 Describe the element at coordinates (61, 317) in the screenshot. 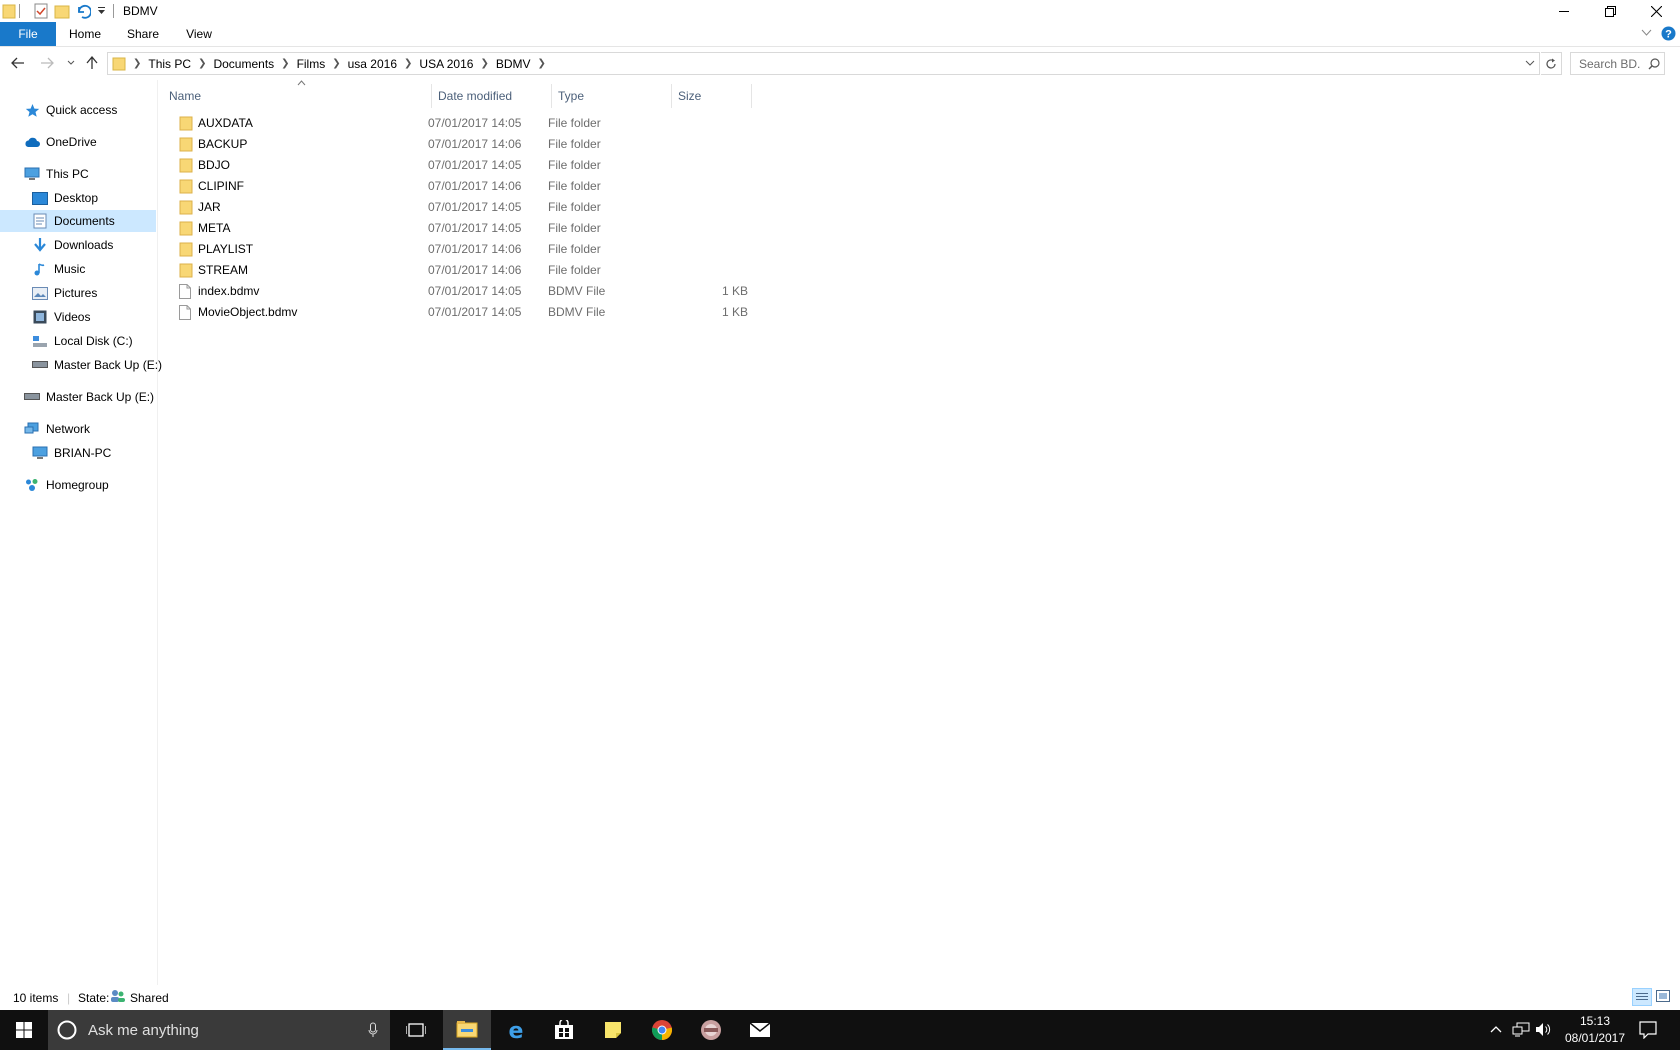

I see `nav-videos: Videos` at that location.